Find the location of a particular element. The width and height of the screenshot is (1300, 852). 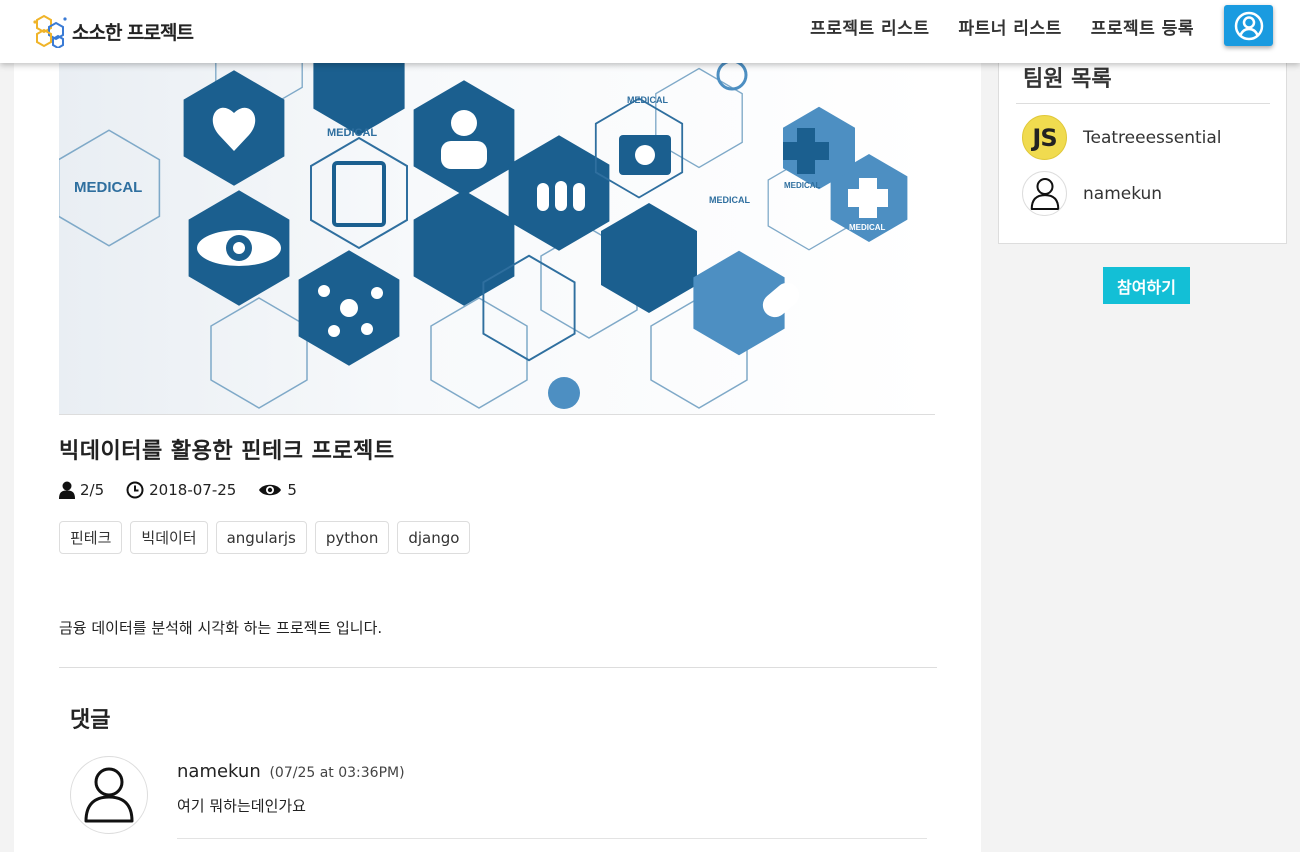

brand-name: 소소한 프로젝트 is located at coordinates (133, 32).